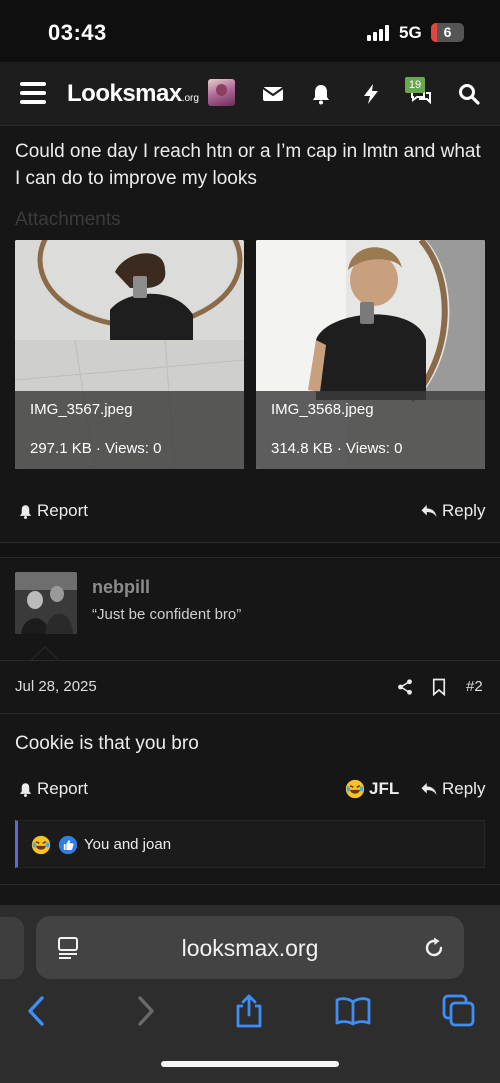 The height and width of the screenshot is (1083, 500). I want to click on user-avatar, so click(46, 603).